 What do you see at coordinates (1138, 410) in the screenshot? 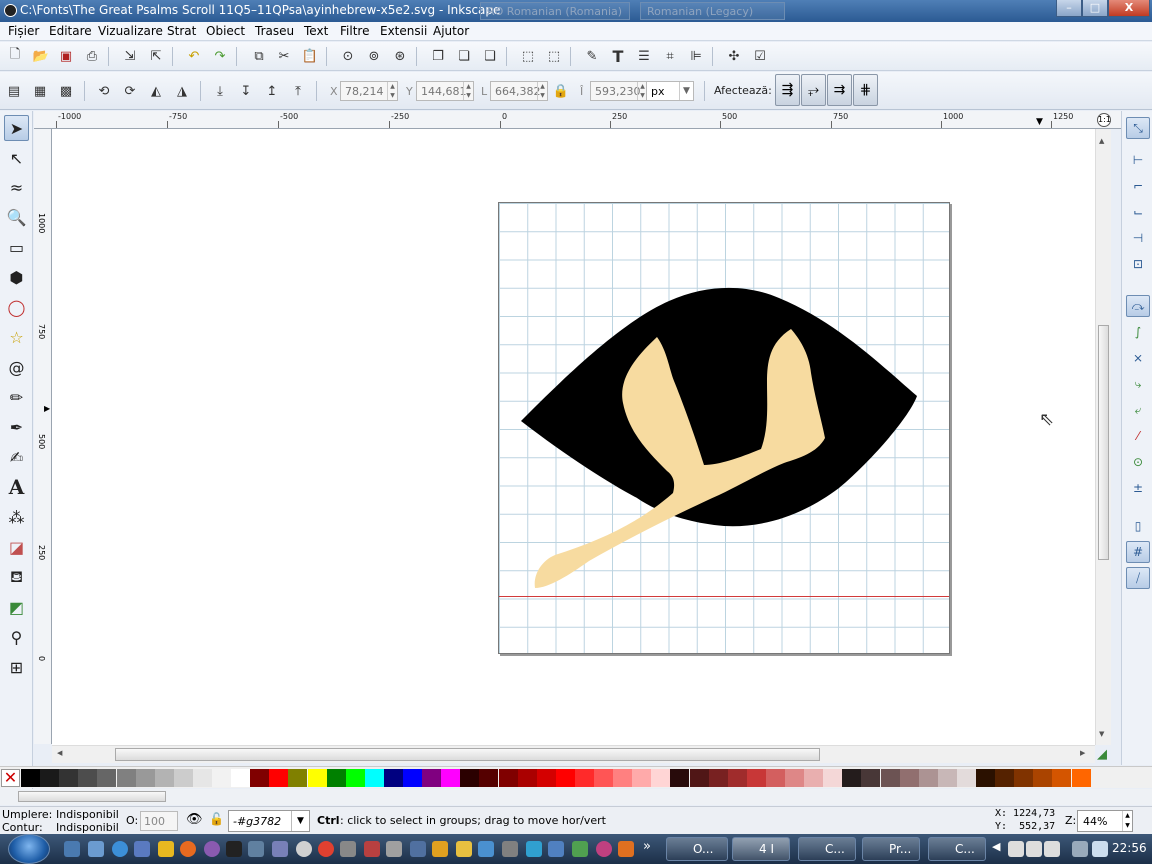
I see `snap-smooth-icon: ⤶` at bounding box center [1138, 410].